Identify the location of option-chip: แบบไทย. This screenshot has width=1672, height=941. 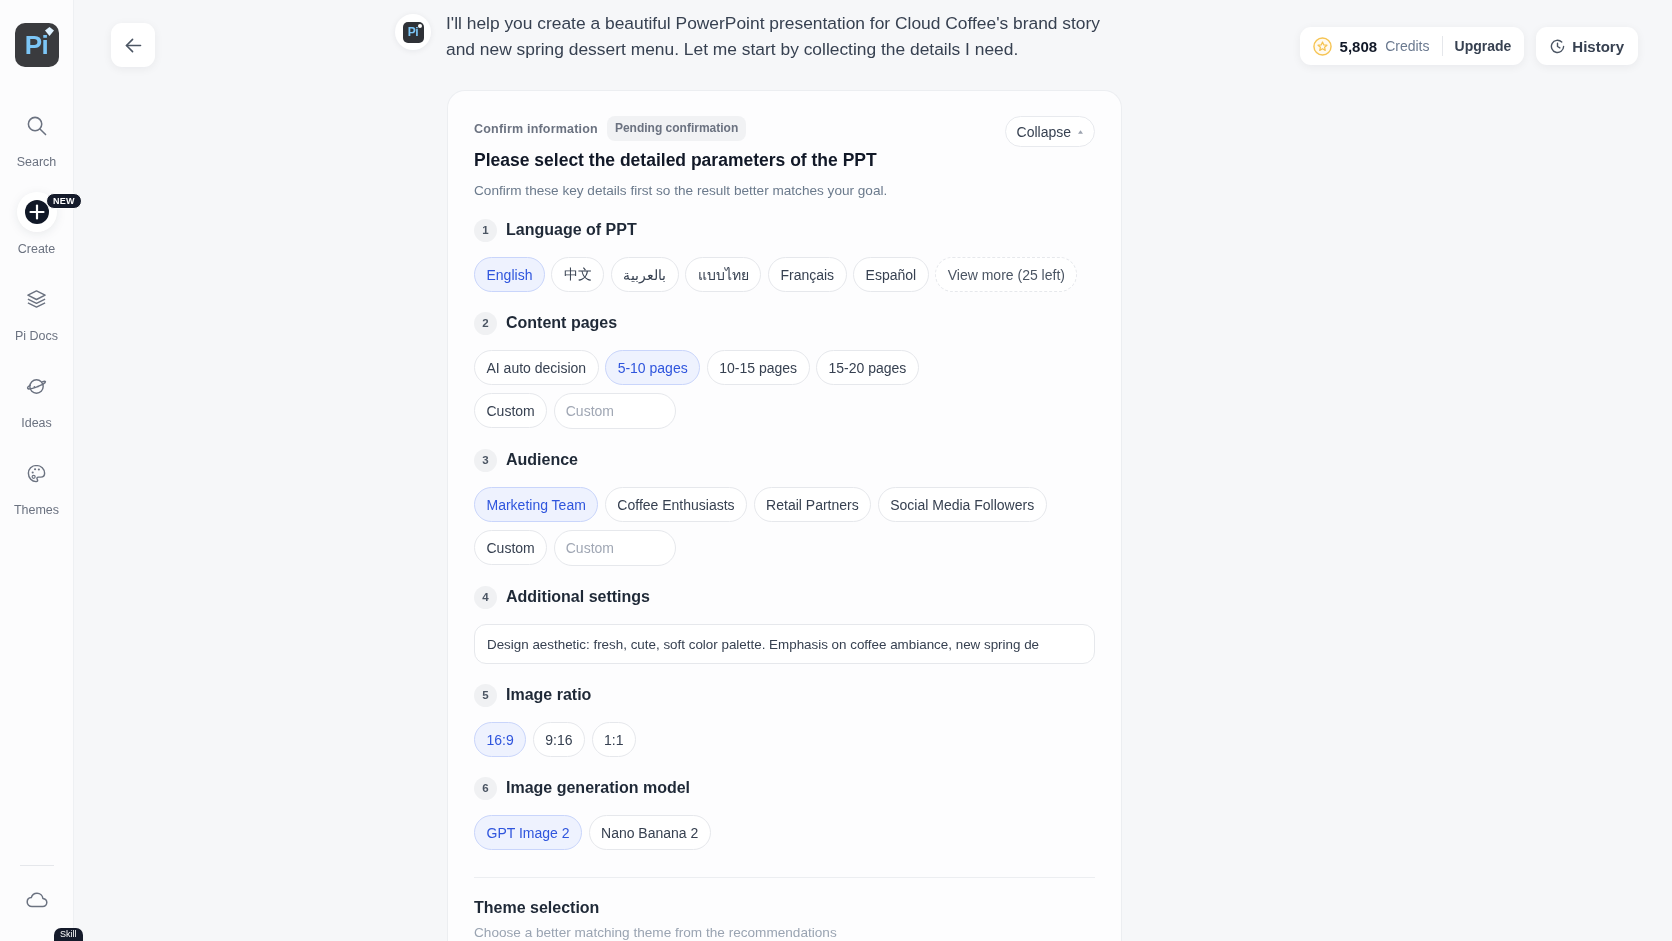
(723, 275).